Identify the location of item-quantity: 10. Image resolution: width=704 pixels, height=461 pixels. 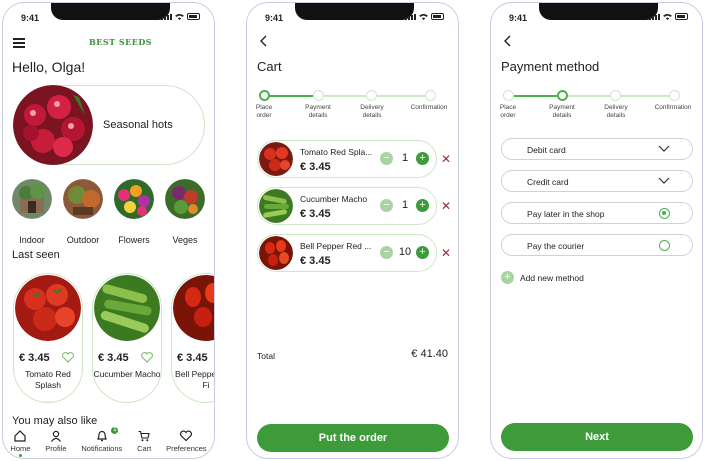
(405, 252).